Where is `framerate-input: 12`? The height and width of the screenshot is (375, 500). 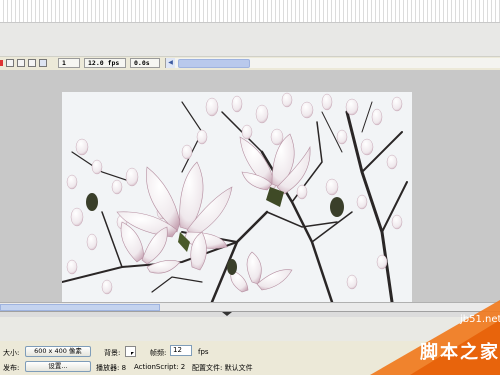
framerate-input: 12 is located at coordinates (181, 350).